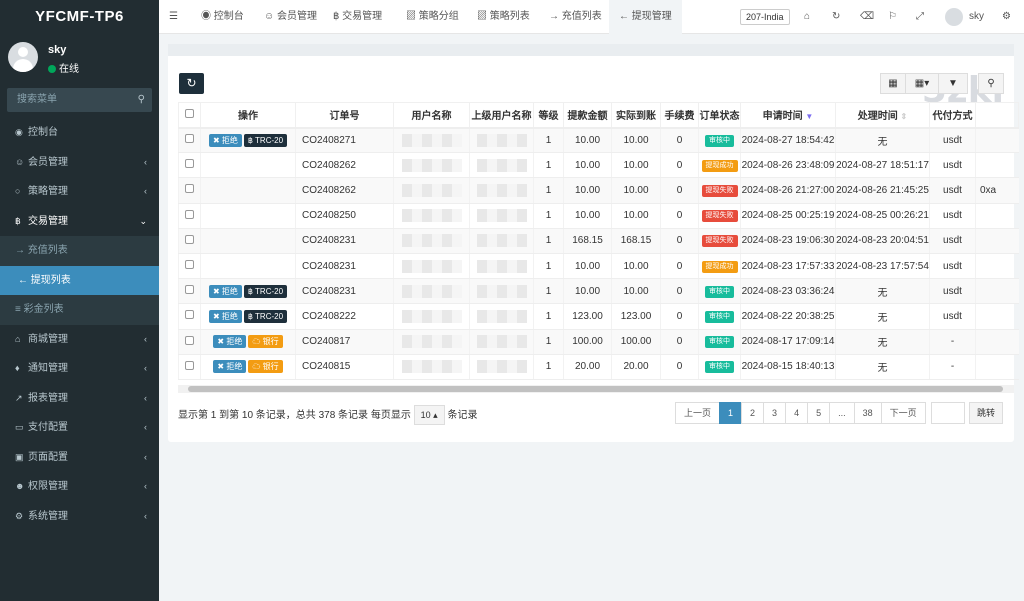 The height and width of the screenshot is (601, 1024). What do you see at coordinates (189, 115) in the screenshot?
I see `select-all-checkbox` at bounding box center [189, 115].